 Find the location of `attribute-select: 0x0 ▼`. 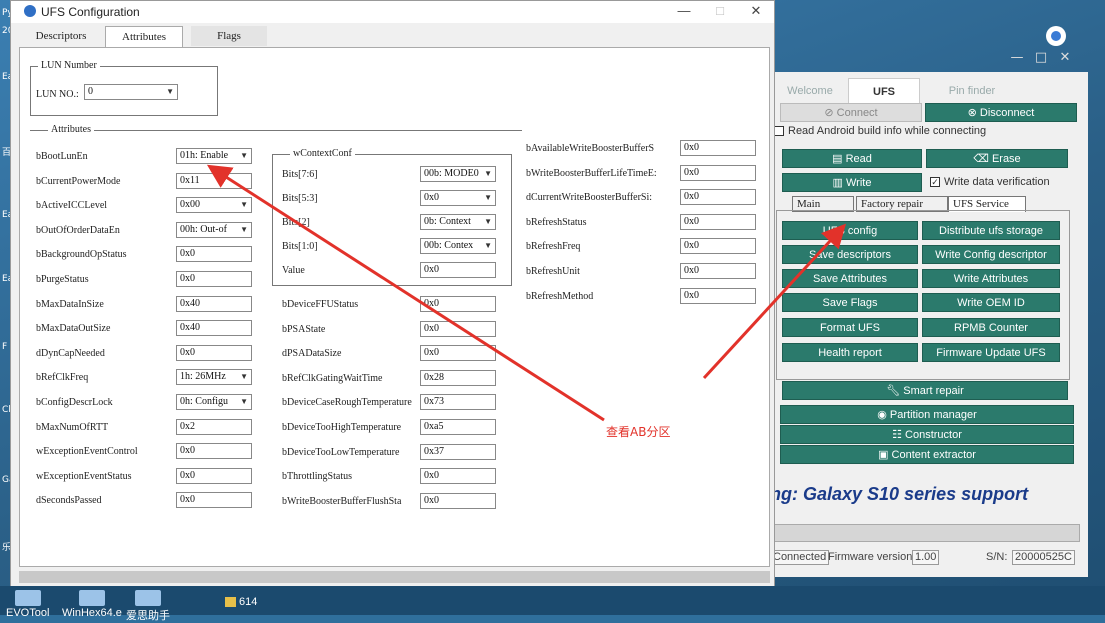

attribute-select: 0x0 ▼ is located at coordinates (458, 198).